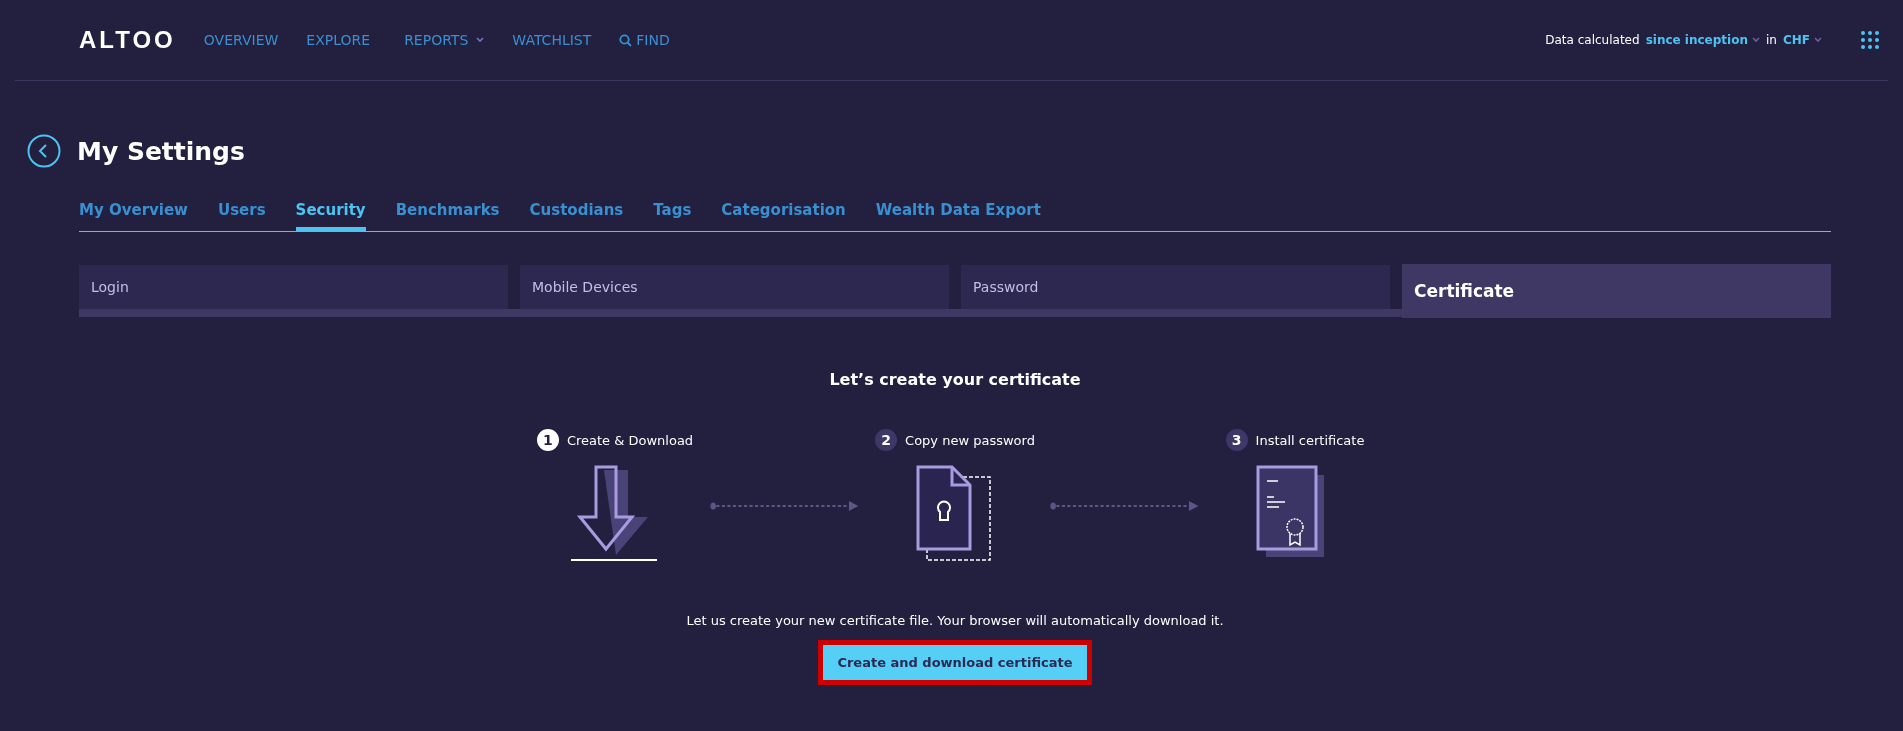  I want to click on apps-grid-icon, so click(1870, 40).